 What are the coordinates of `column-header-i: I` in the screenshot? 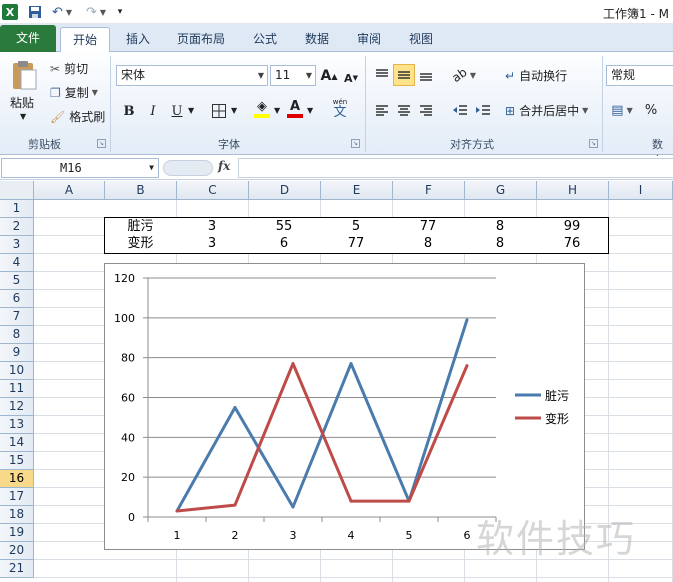 It's located at (641, 190).